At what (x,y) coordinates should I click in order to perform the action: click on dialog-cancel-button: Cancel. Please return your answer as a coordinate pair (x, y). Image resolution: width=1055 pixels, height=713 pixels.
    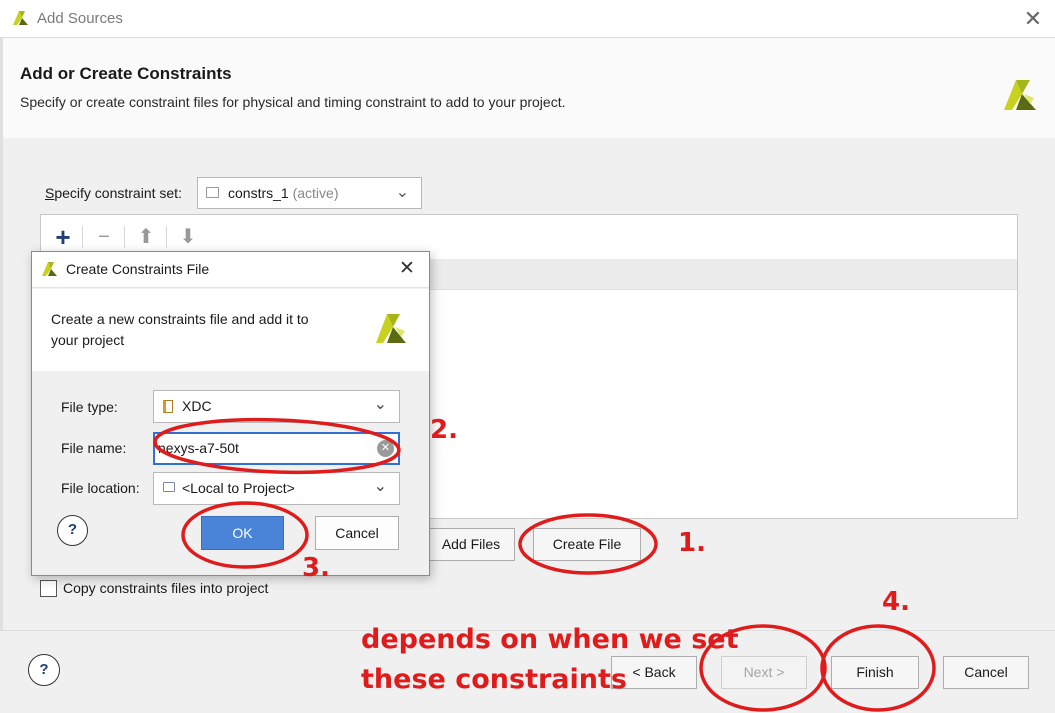
    Looking at the image, I should click on (357, 533).